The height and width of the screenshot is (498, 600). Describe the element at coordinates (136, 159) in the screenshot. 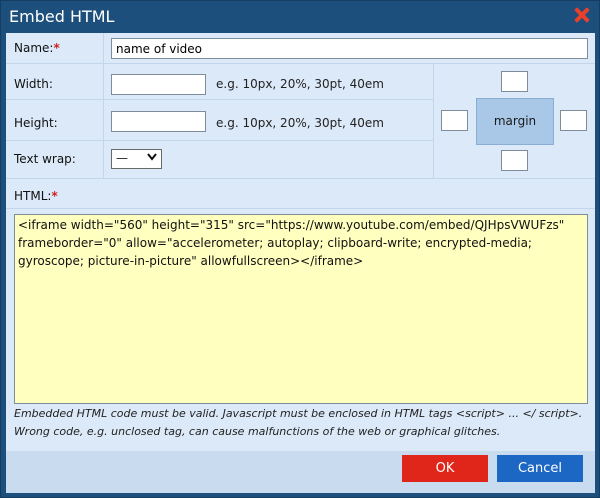

I see `textwrap-select: —` at that location.